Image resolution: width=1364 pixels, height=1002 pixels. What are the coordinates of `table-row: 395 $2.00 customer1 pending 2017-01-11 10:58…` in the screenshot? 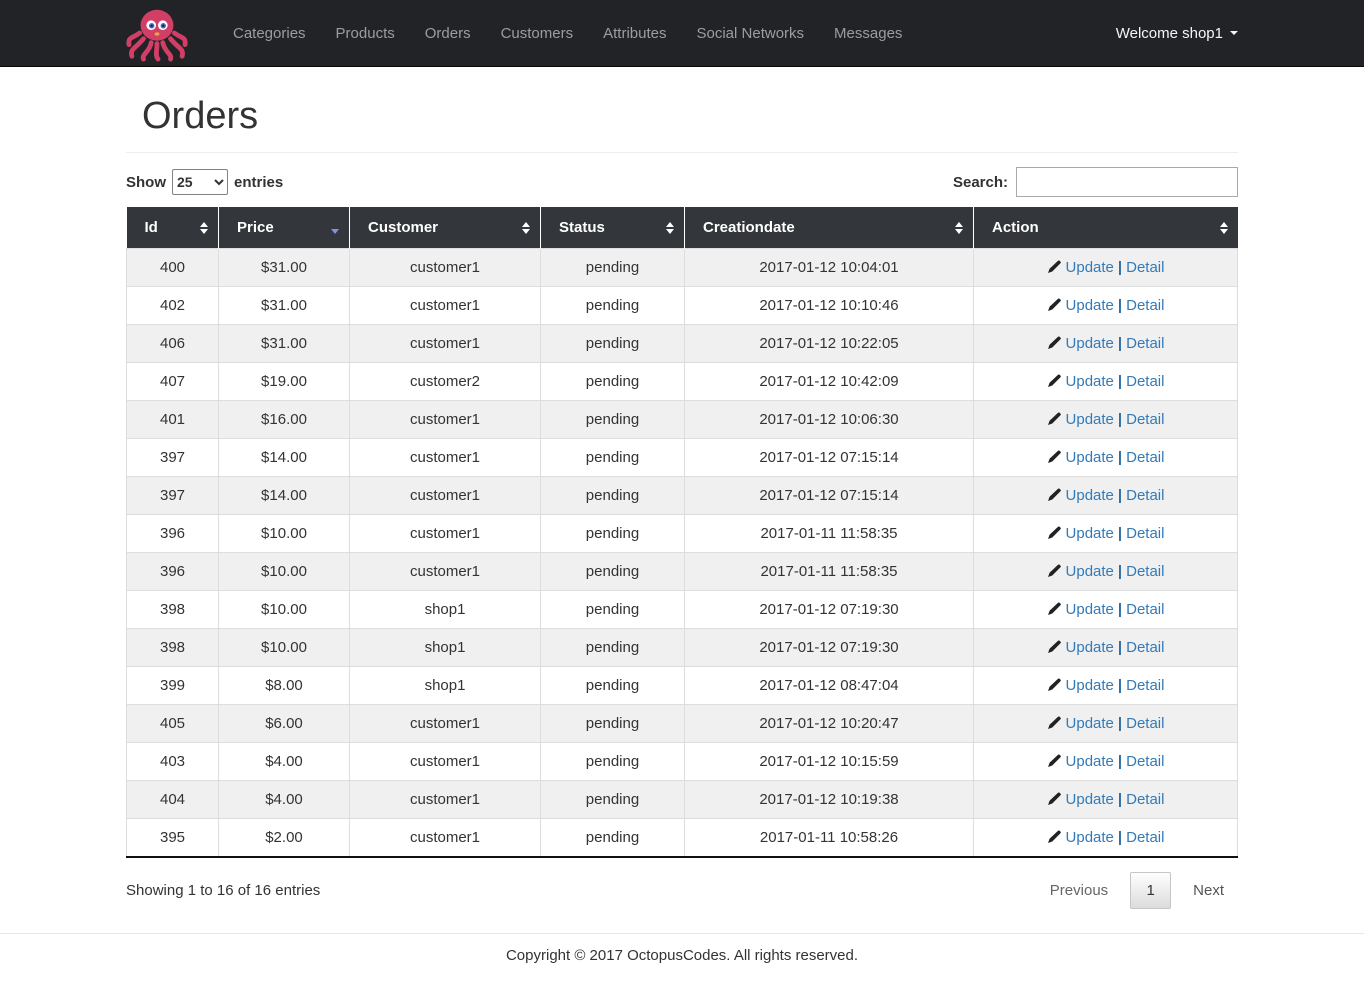 It's located at (682, 838).